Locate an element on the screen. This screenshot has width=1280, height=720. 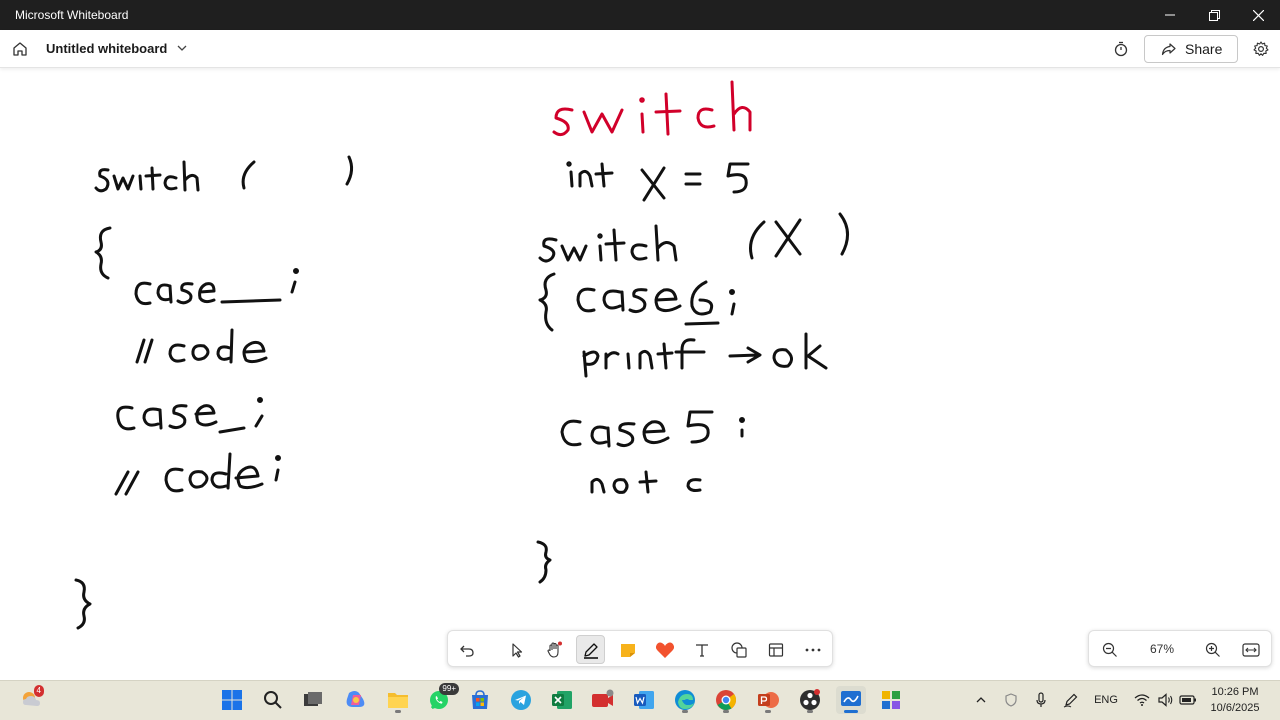
windows-start-icon is located at coordinates (232, 700).